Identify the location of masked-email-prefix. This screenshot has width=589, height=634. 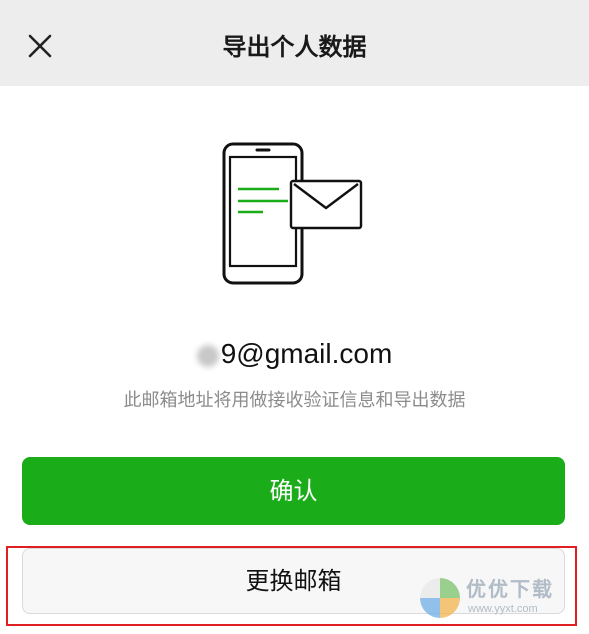
(207, 355).